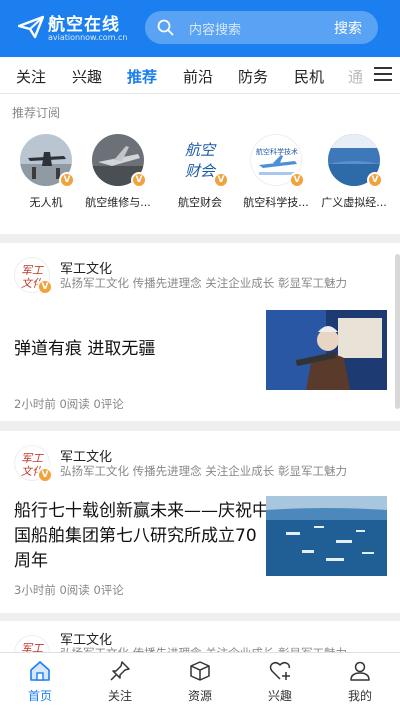  I want to click on nav-profile: 我的, so click(360, 681).